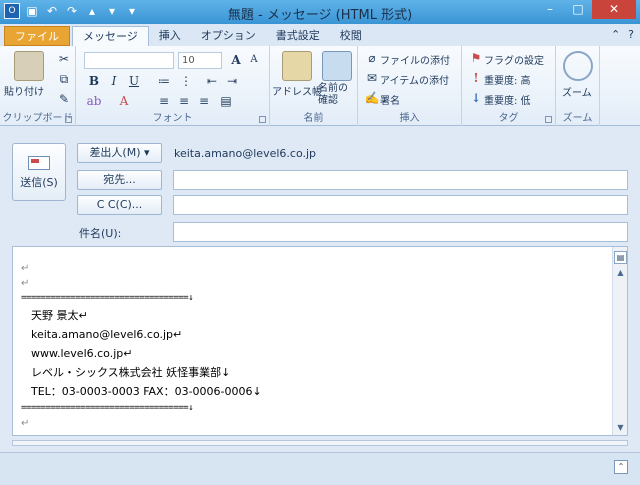 The width and height of the screenshot is (640, 485). Describe the element at coordinates (578, 9) in the screenshot. I see `maximize-icon: □` at that location.